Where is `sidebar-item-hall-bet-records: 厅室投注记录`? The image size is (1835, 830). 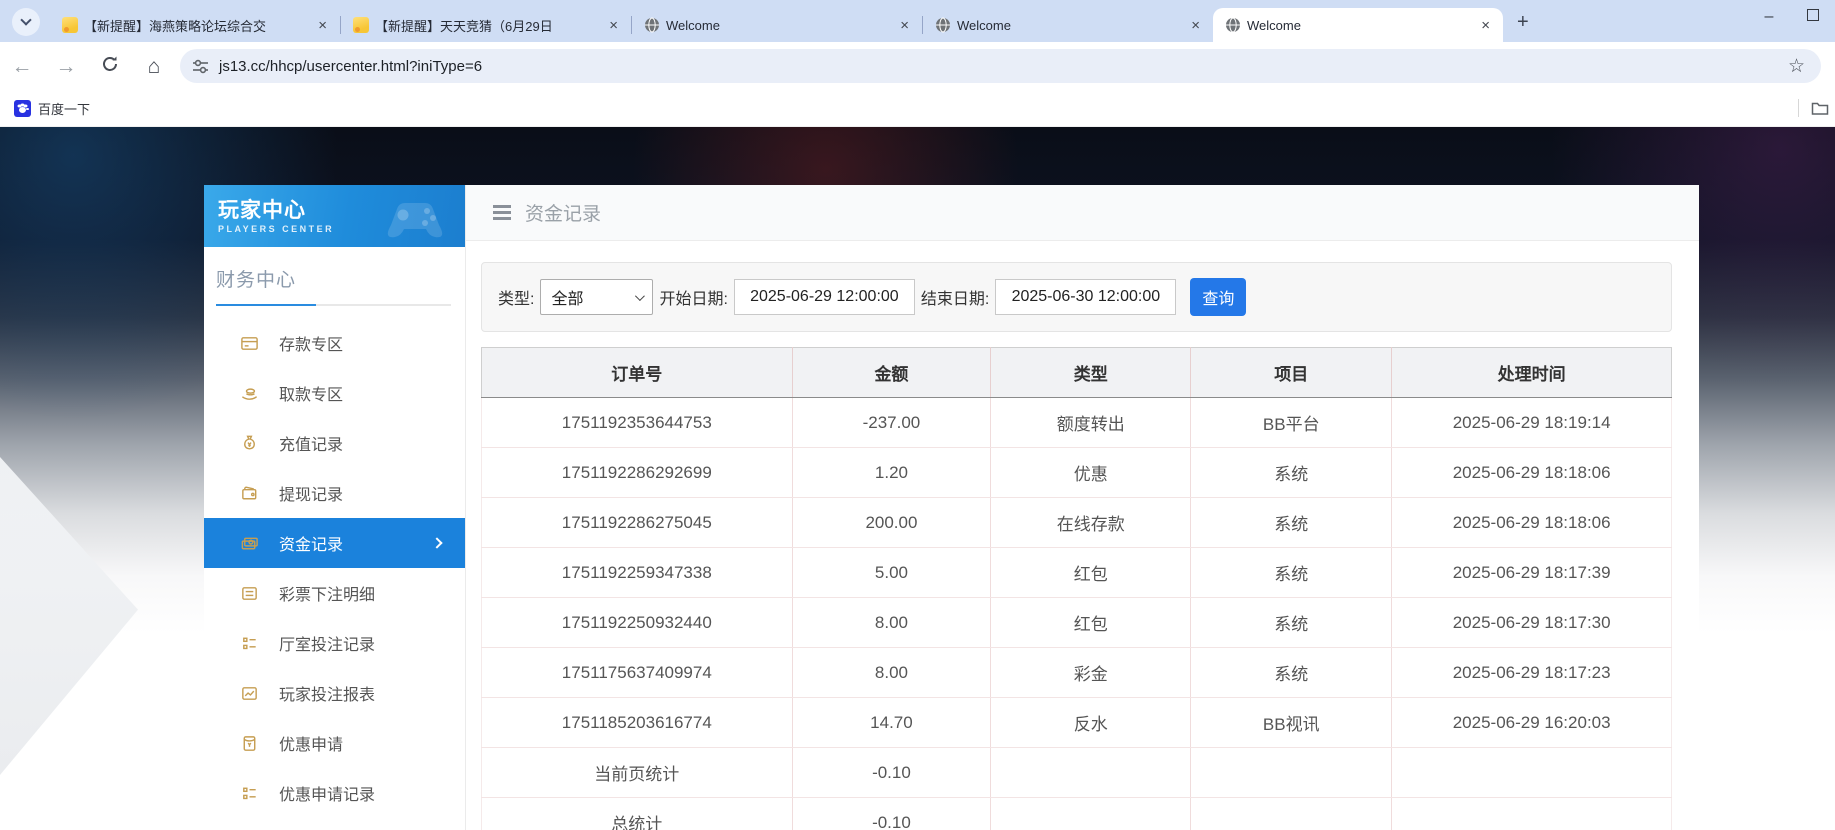 sidebar-item-hall-bet-records: 厅室投注记录 is located at coordinates (334, 643).